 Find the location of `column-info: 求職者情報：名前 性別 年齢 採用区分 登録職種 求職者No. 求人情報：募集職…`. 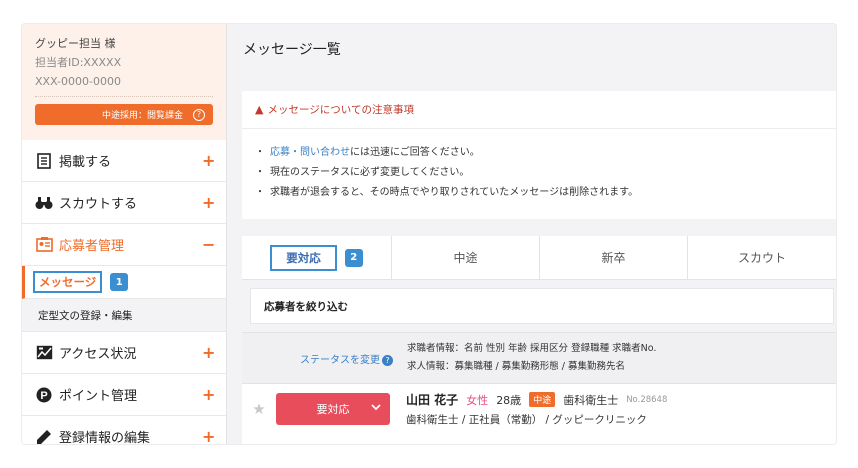

column-info: 求職者情報：名前 性別 年齢 採用区分 登録職種 求職者No. 求人情報：募集職… is located at coordinates (531, 358).